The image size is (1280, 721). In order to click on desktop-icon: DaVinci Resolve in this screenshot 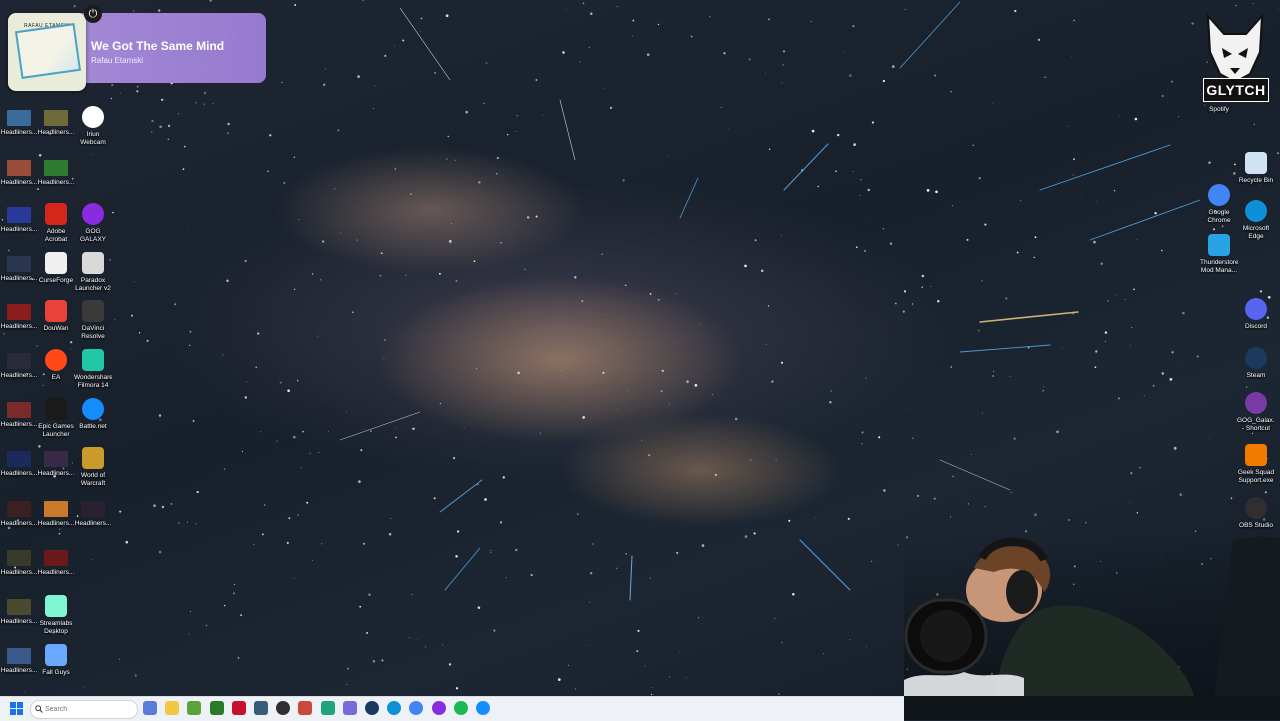, I will do `click(93, 320)`.